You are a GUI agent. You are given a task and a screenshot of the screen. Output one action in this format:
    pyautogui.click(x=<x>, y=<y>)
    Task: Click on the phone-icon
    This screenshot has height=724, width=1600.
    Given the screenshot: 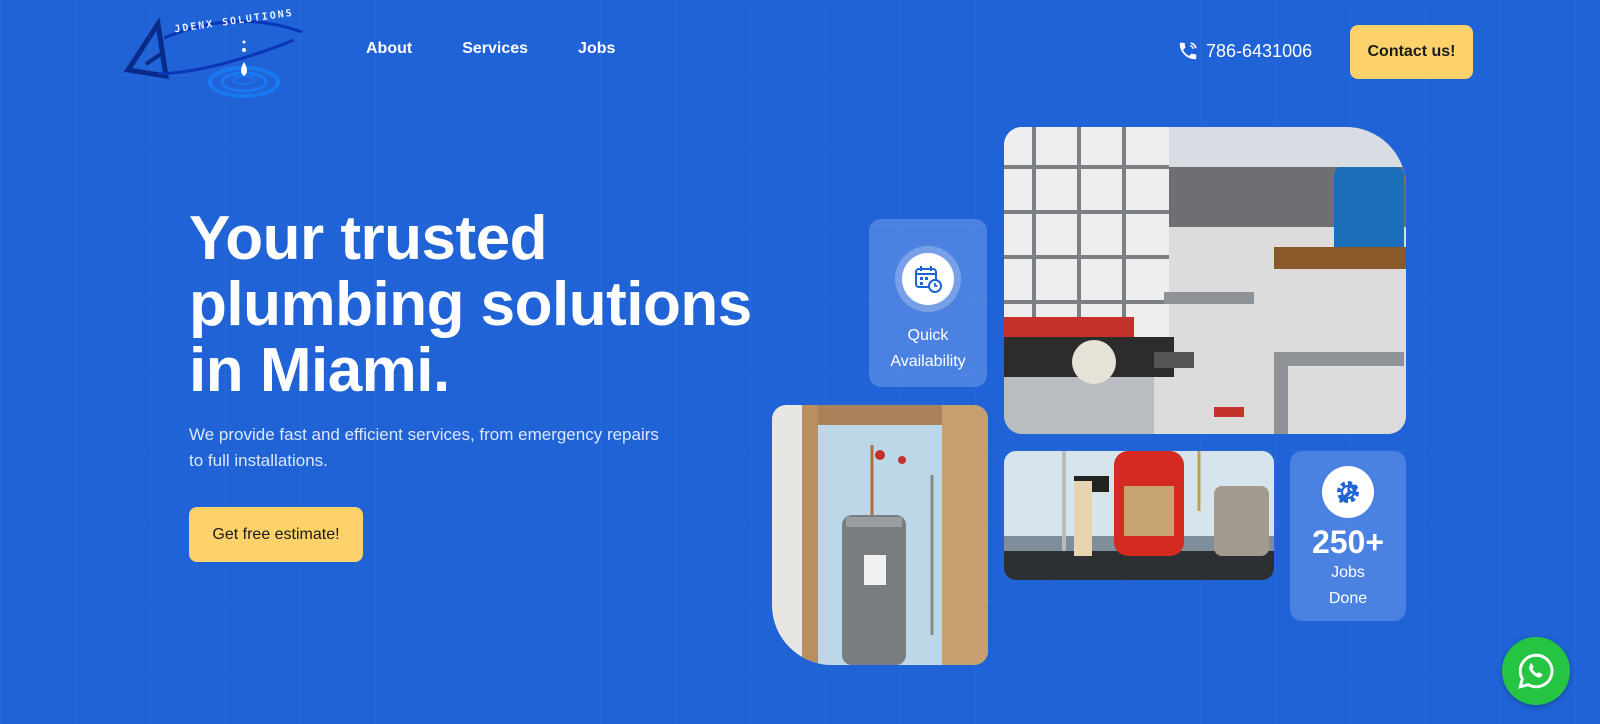 What is the action you would take?
    pyautogui.click(x=1188, y=51)
    